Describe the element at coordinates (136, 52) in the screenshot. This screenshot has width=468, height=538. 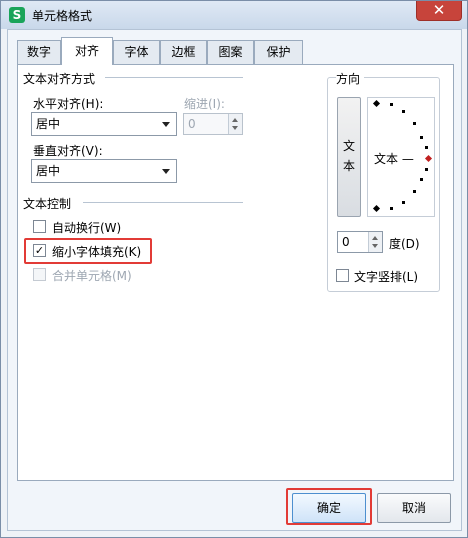
I see `tab-font: 字体` at that location.